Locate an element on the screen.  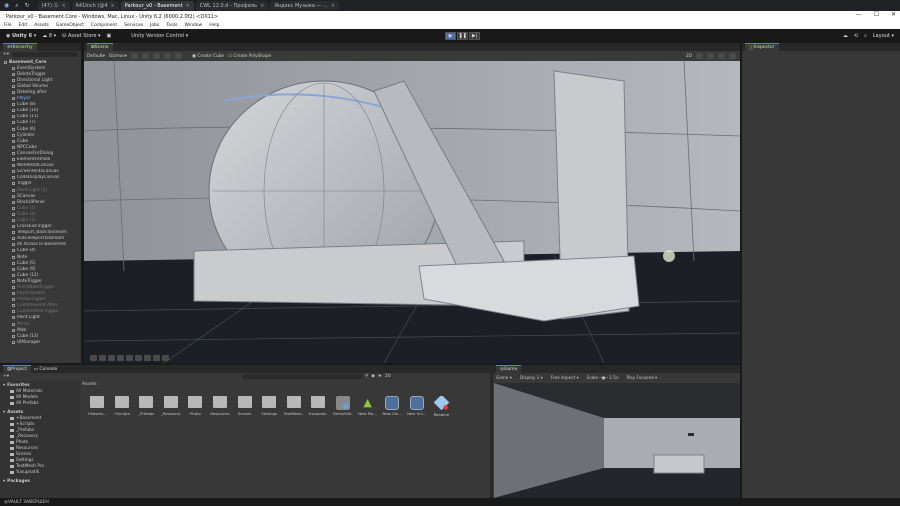
asset-item: Settings is located at coordinates (269, 406).